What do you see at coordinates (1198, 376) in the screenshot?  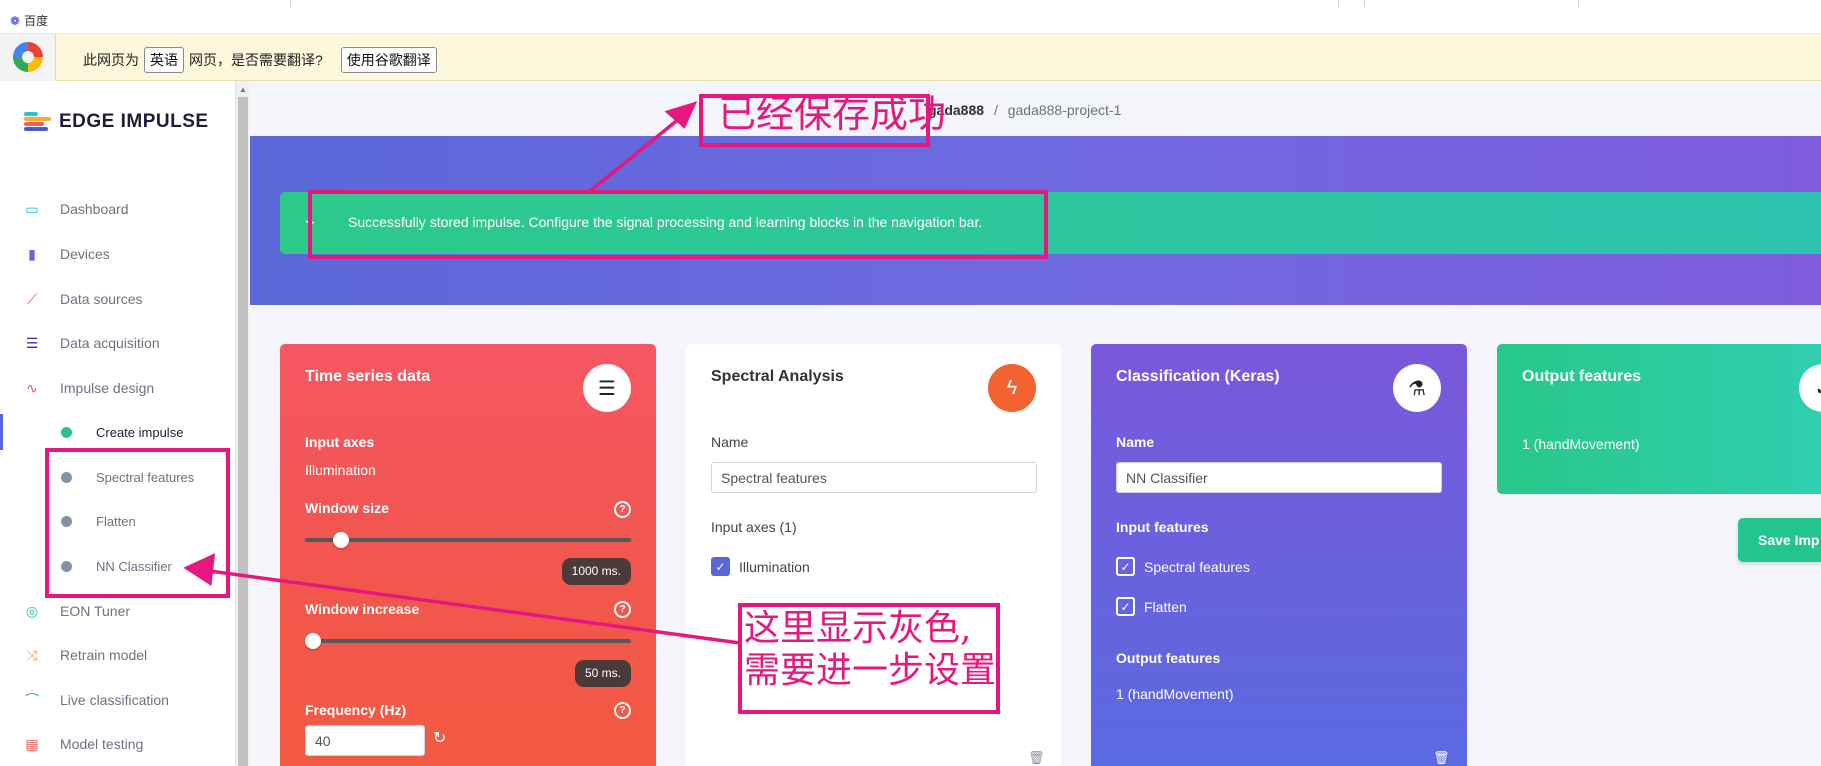 I see `card-title: Classification (Keras)` at bounding box center [1198, 376].